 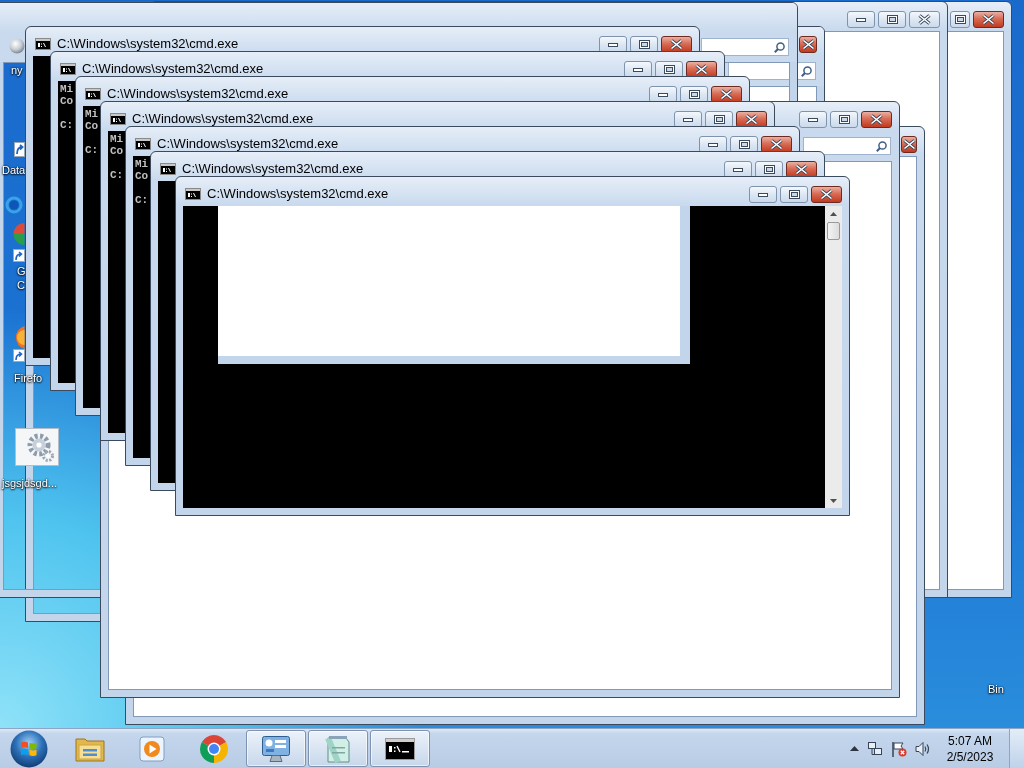 I want to click on desktop-icon: ny, so click(x=17, y=57).